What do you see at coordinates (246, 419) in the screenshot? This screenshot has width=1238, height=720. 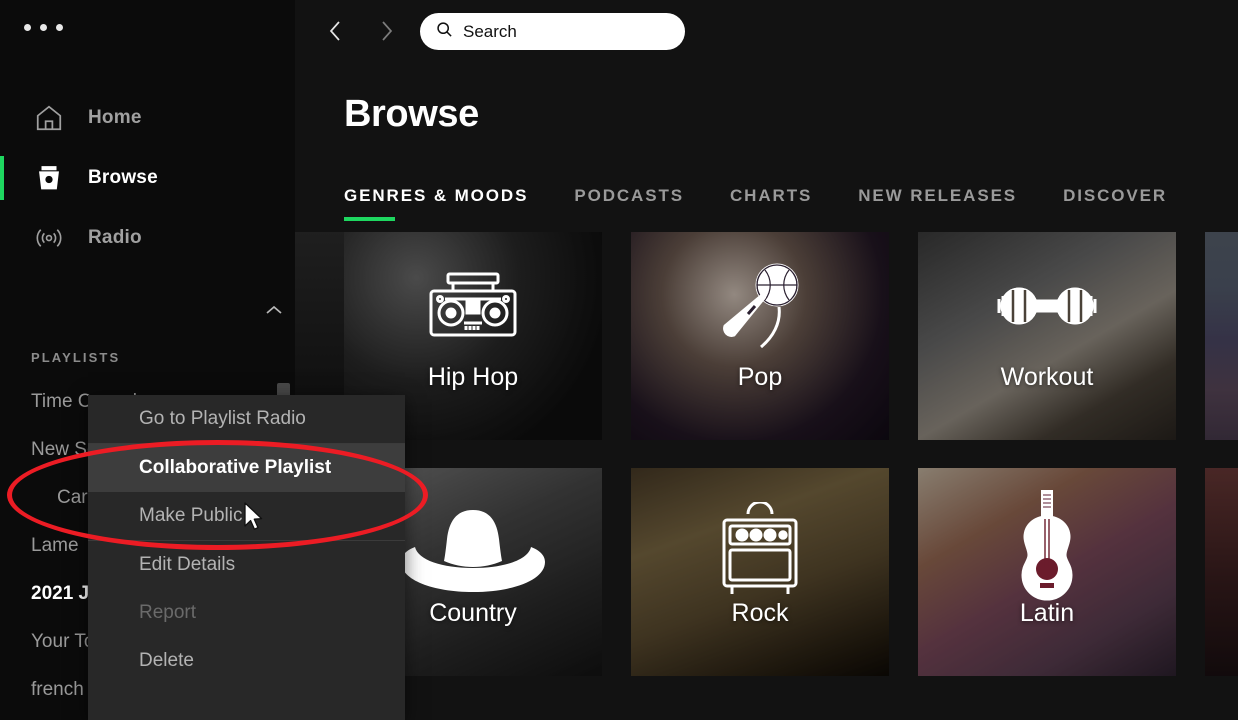 I see `menu-item-go-to-playlist-radio: Go to Playlist Radio` at bounding box center [246, 419].